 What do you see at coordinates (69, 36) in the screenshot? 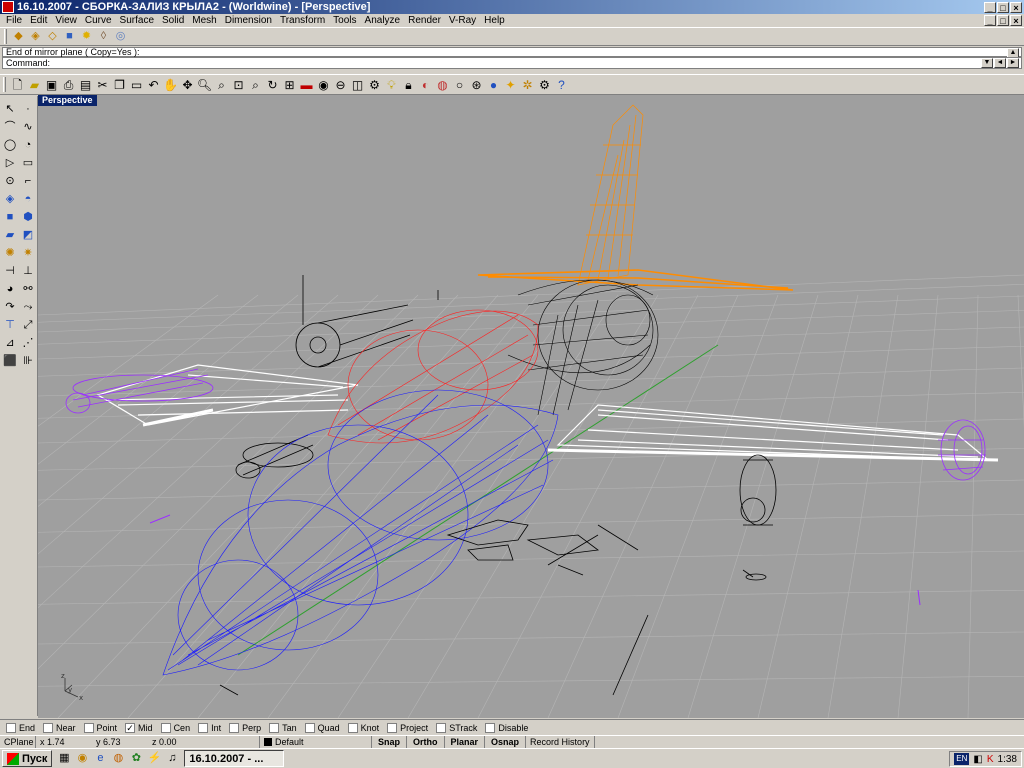
I see `vray-frame-icon: ■` at bounding box center [69, 36].